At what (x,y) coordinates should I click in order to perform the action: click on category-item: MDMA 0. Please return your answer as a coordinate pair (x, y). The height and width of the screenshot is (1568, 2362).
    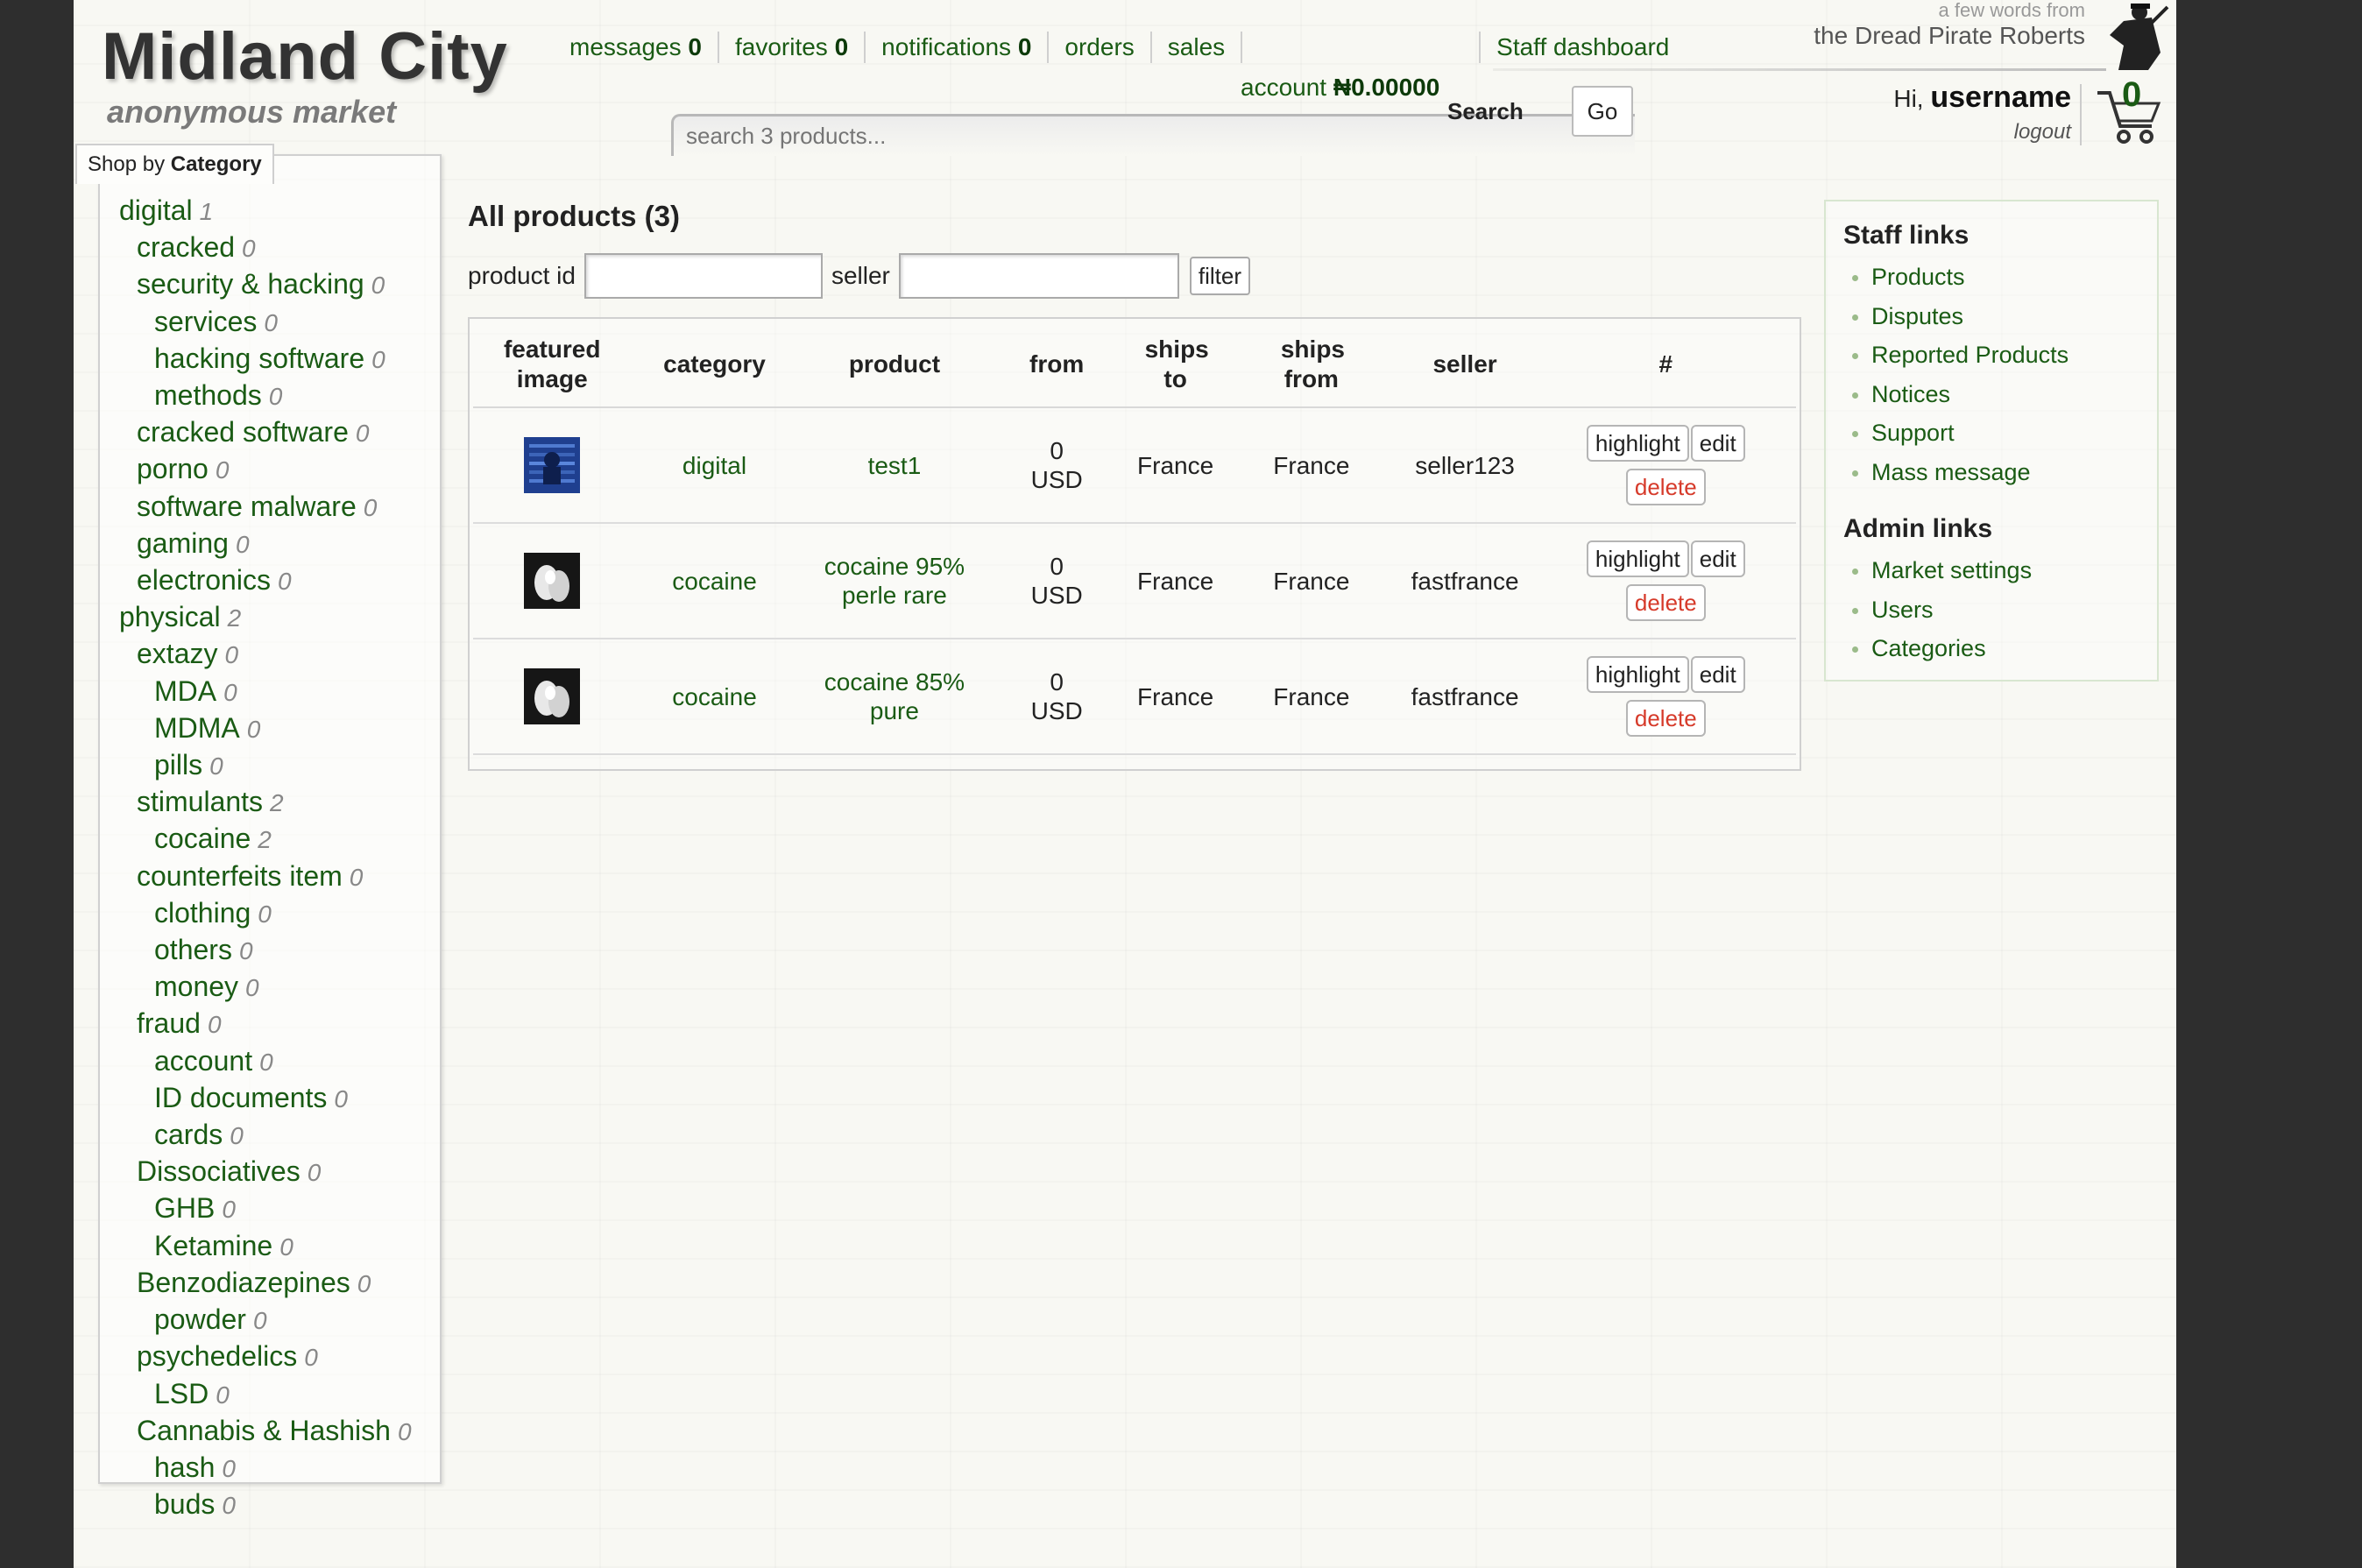
    Looking at the image, I should click on (279, 728).